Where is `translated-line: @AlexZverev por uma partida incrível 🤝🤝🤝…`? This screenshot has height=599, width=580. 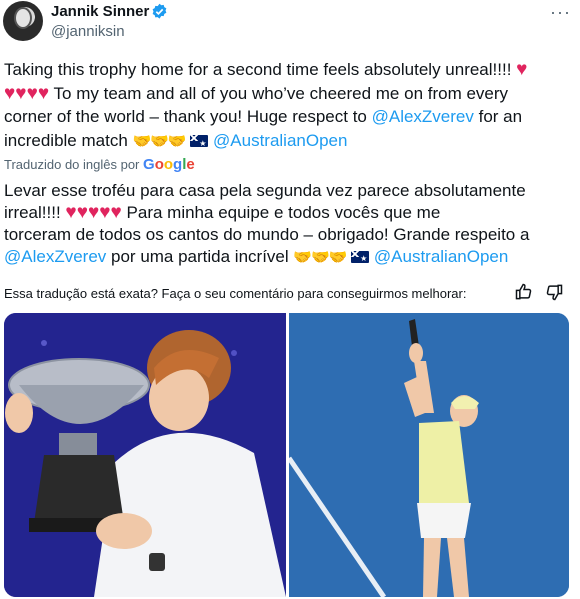
translated-line: @AlexZverev por uma partida incrível 🤝🤝🤝… is located at coordinates (289, 258).